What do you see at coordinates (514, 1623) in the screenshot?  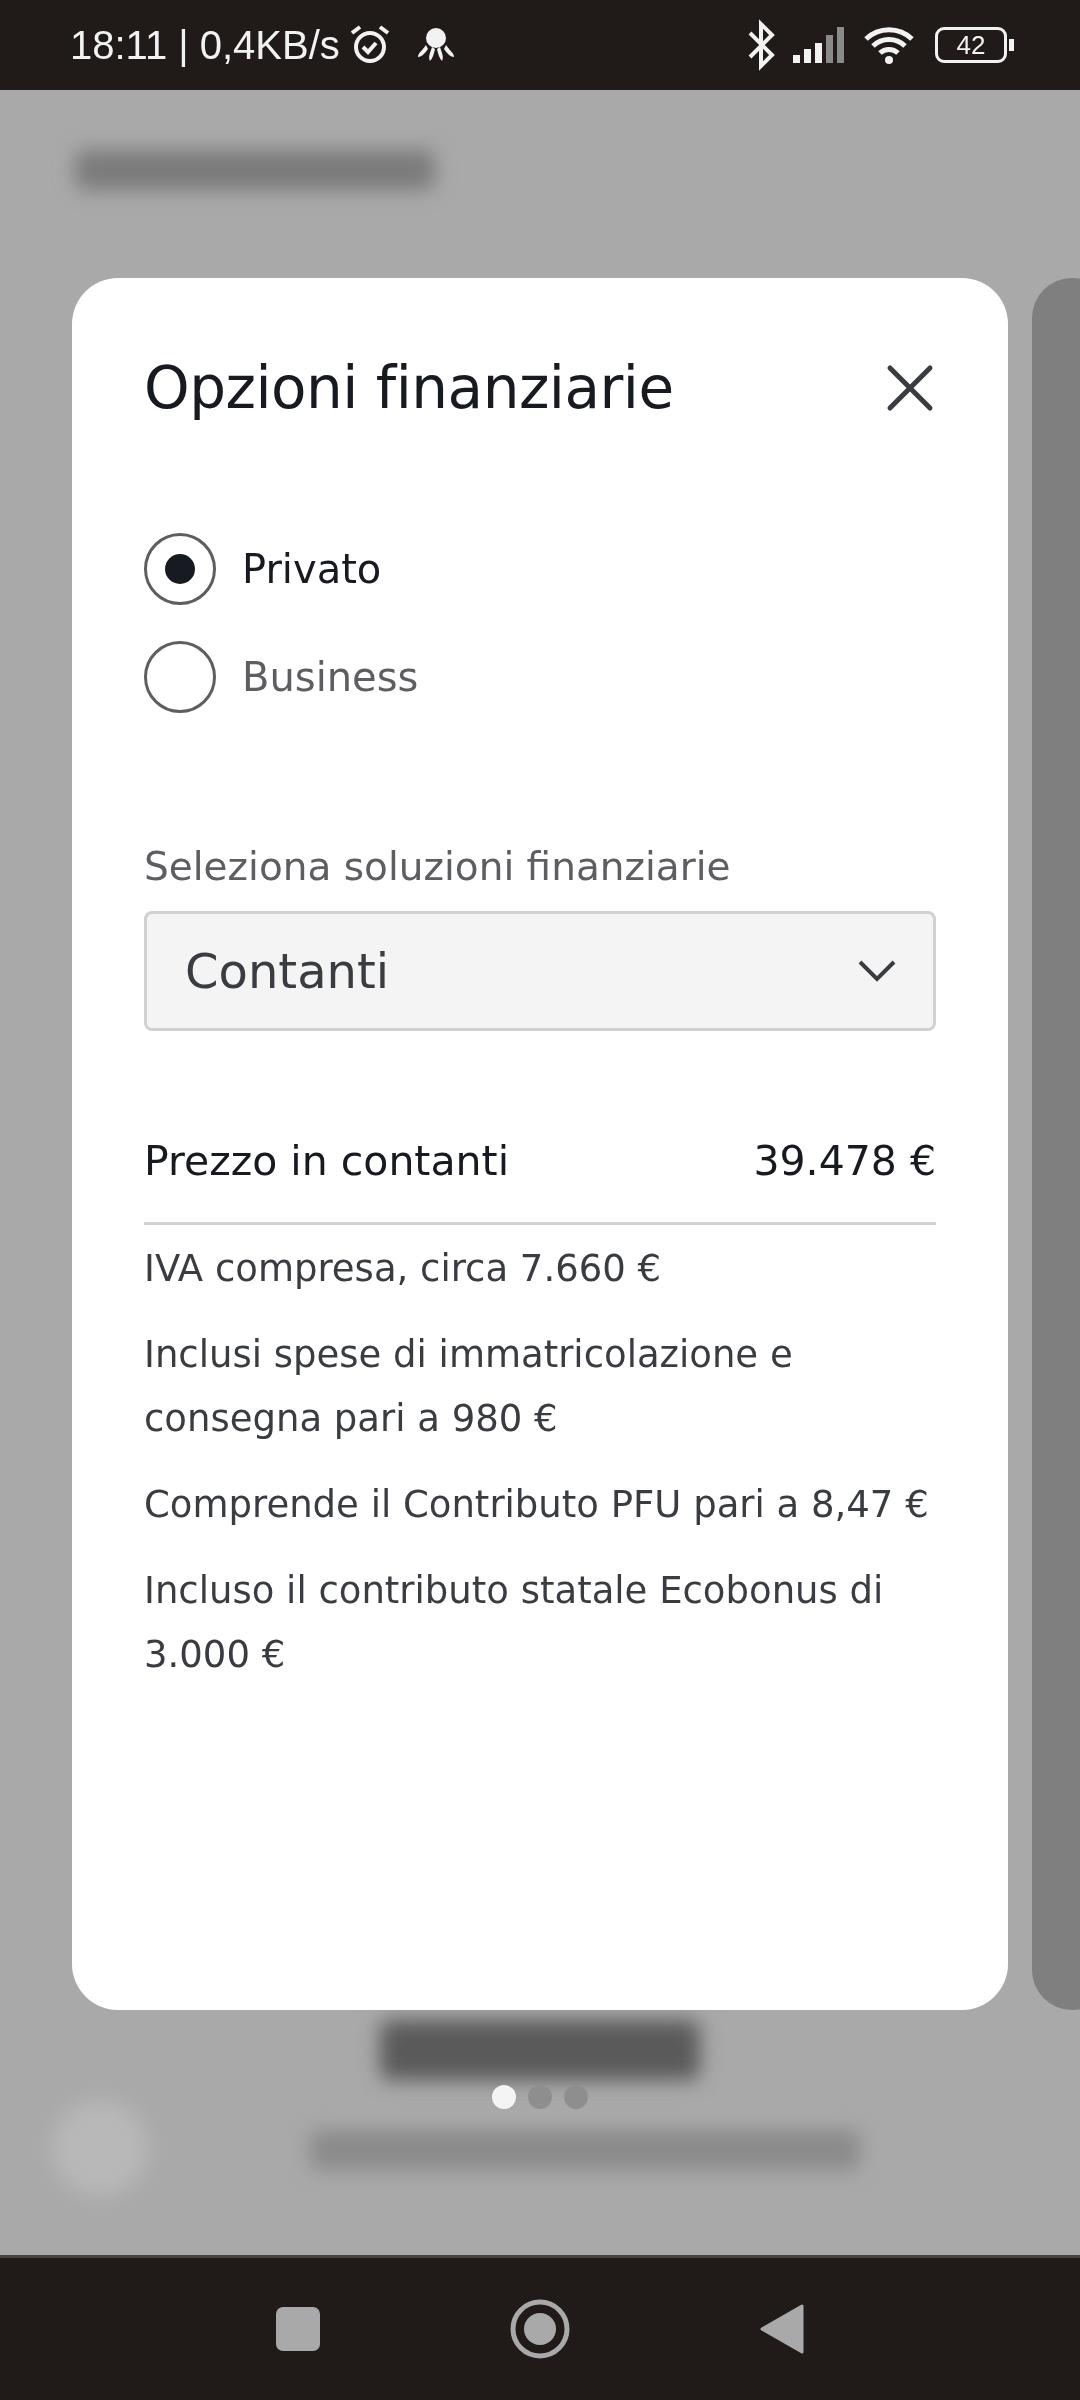 I see `price-note: Incluso il contributo statale Ecobonus di 3.000 €` at bounding box center [514, 1623].